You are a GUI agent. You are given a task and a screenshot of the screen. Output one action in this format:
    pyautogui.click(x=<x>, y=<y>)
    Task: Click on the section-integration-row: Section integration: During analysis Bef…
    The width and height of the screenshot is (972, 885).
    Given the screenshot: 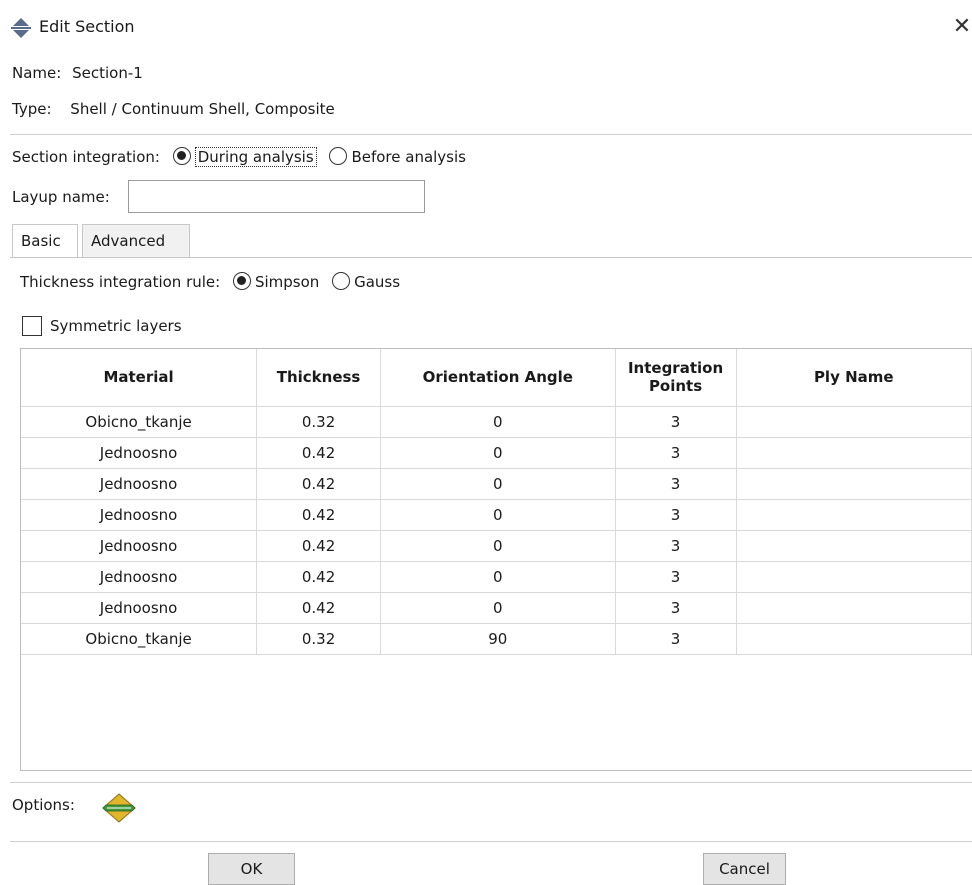 What is the action you would take?
    pyautogui.click(x=239, y=157)
    